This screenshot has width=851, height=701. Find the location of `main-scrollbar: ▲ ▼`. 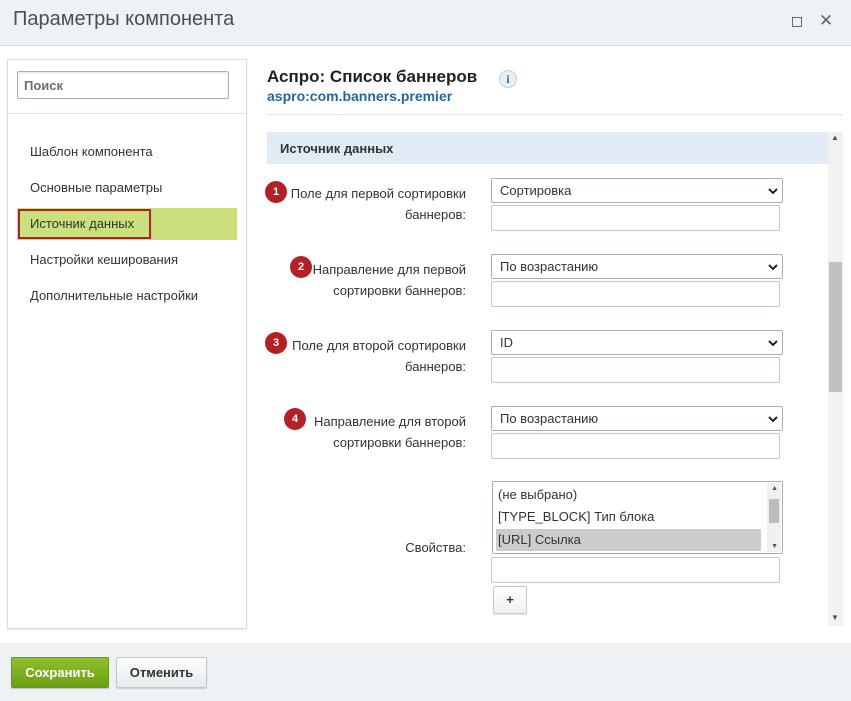

main-scrollbar: ▲ ▼ is located at coordinates (835, 379).